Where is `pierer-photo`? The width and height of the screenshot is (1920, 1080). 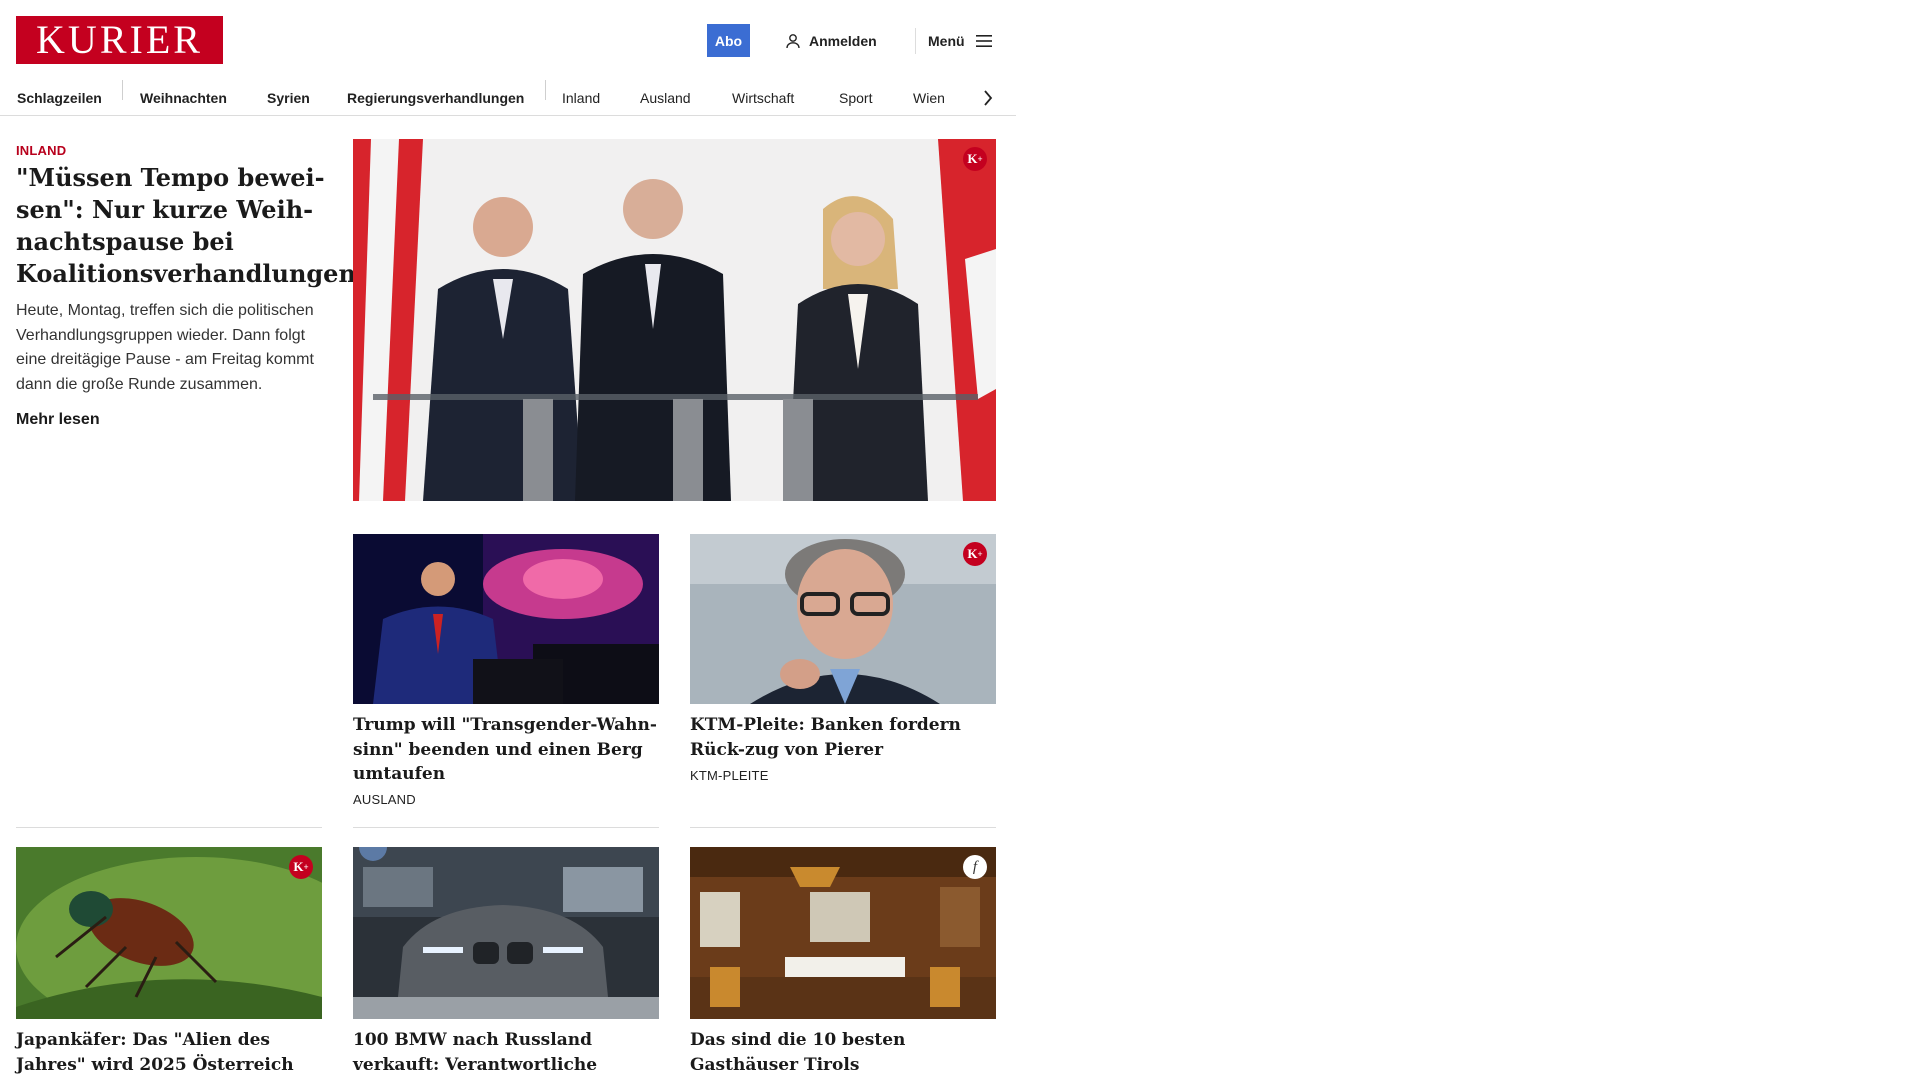 pierer-photo is located at coordinates (843, 619).